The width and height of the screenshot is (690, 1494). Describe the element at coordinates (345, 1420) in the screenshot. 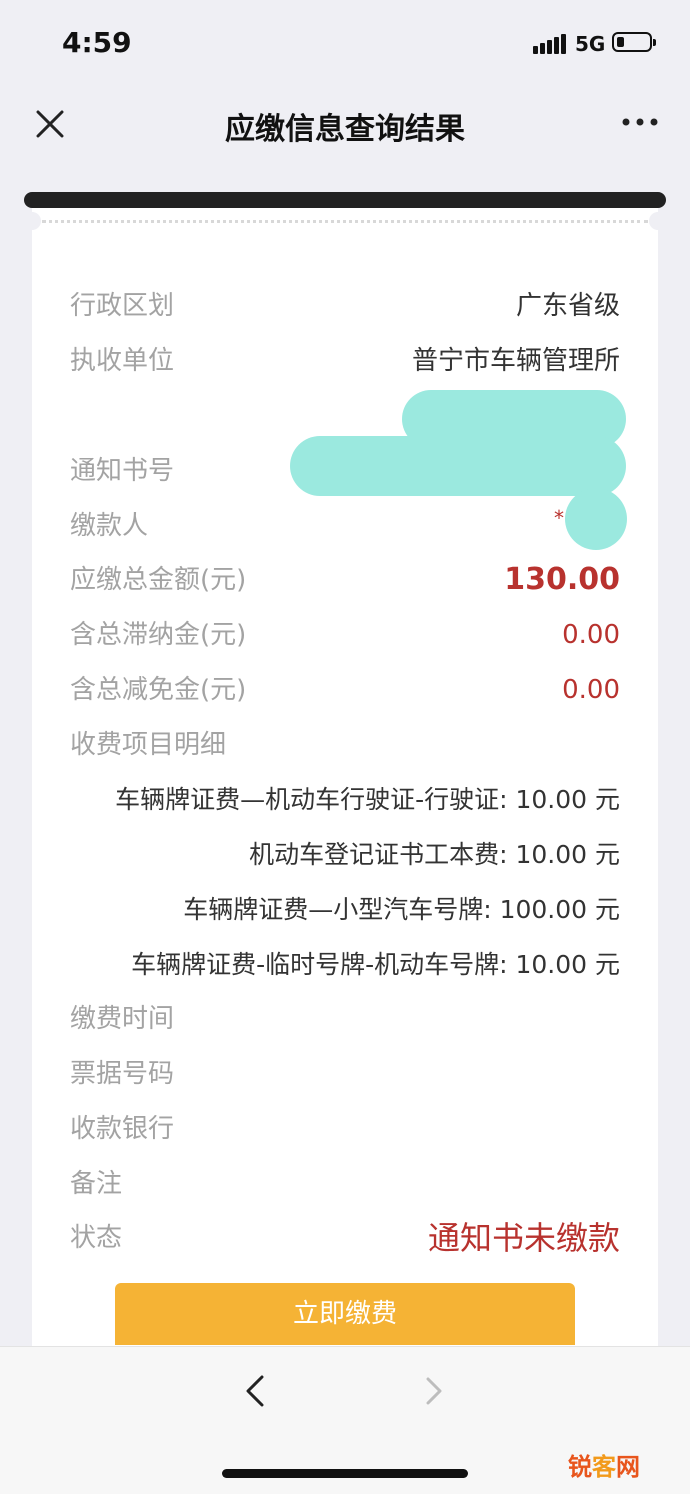

I see `browser-toolbar: 锐客网` at that location.